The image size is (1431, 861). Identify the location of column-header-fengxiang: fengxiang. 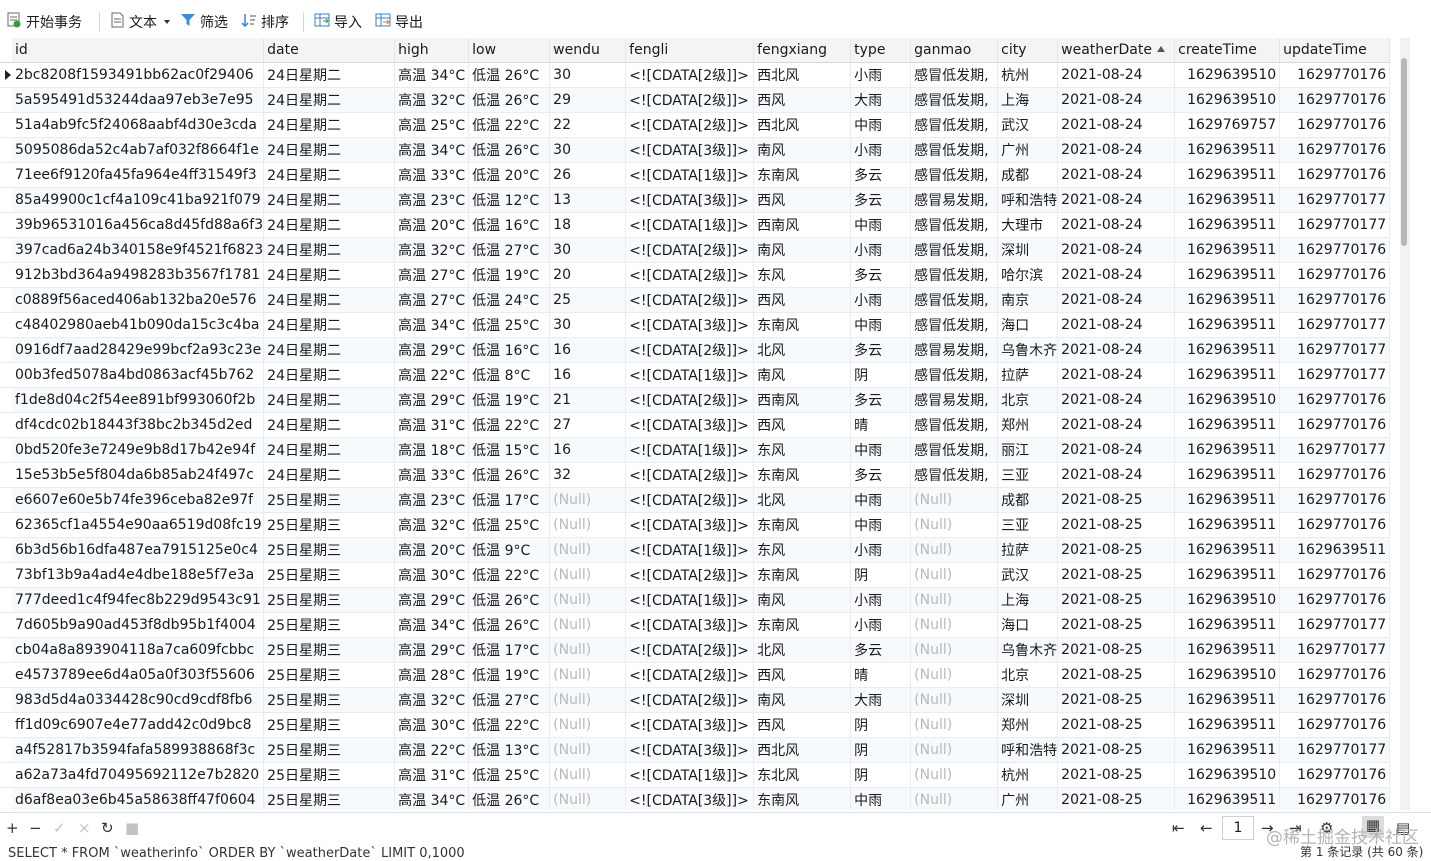
(802, 50).